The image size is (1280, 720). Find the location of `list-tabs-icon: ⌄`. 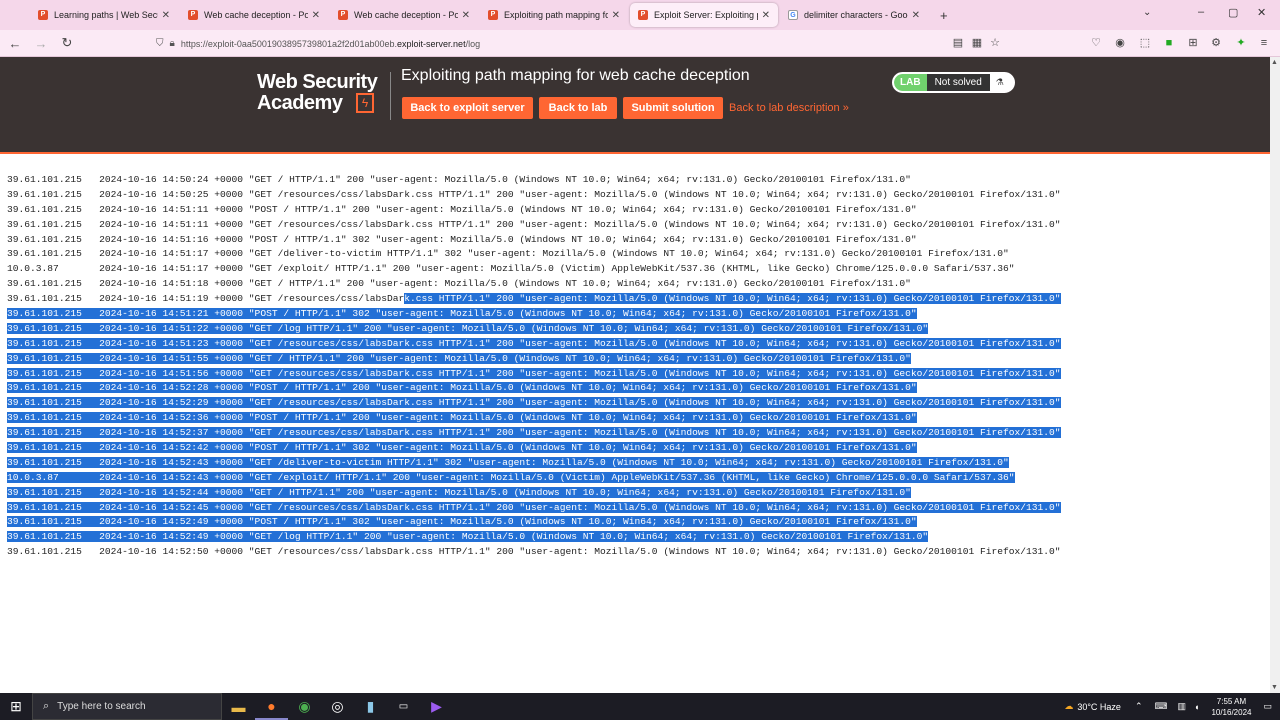

list-tabs-icon: ⌄ is located at coordinates (1147, 12).